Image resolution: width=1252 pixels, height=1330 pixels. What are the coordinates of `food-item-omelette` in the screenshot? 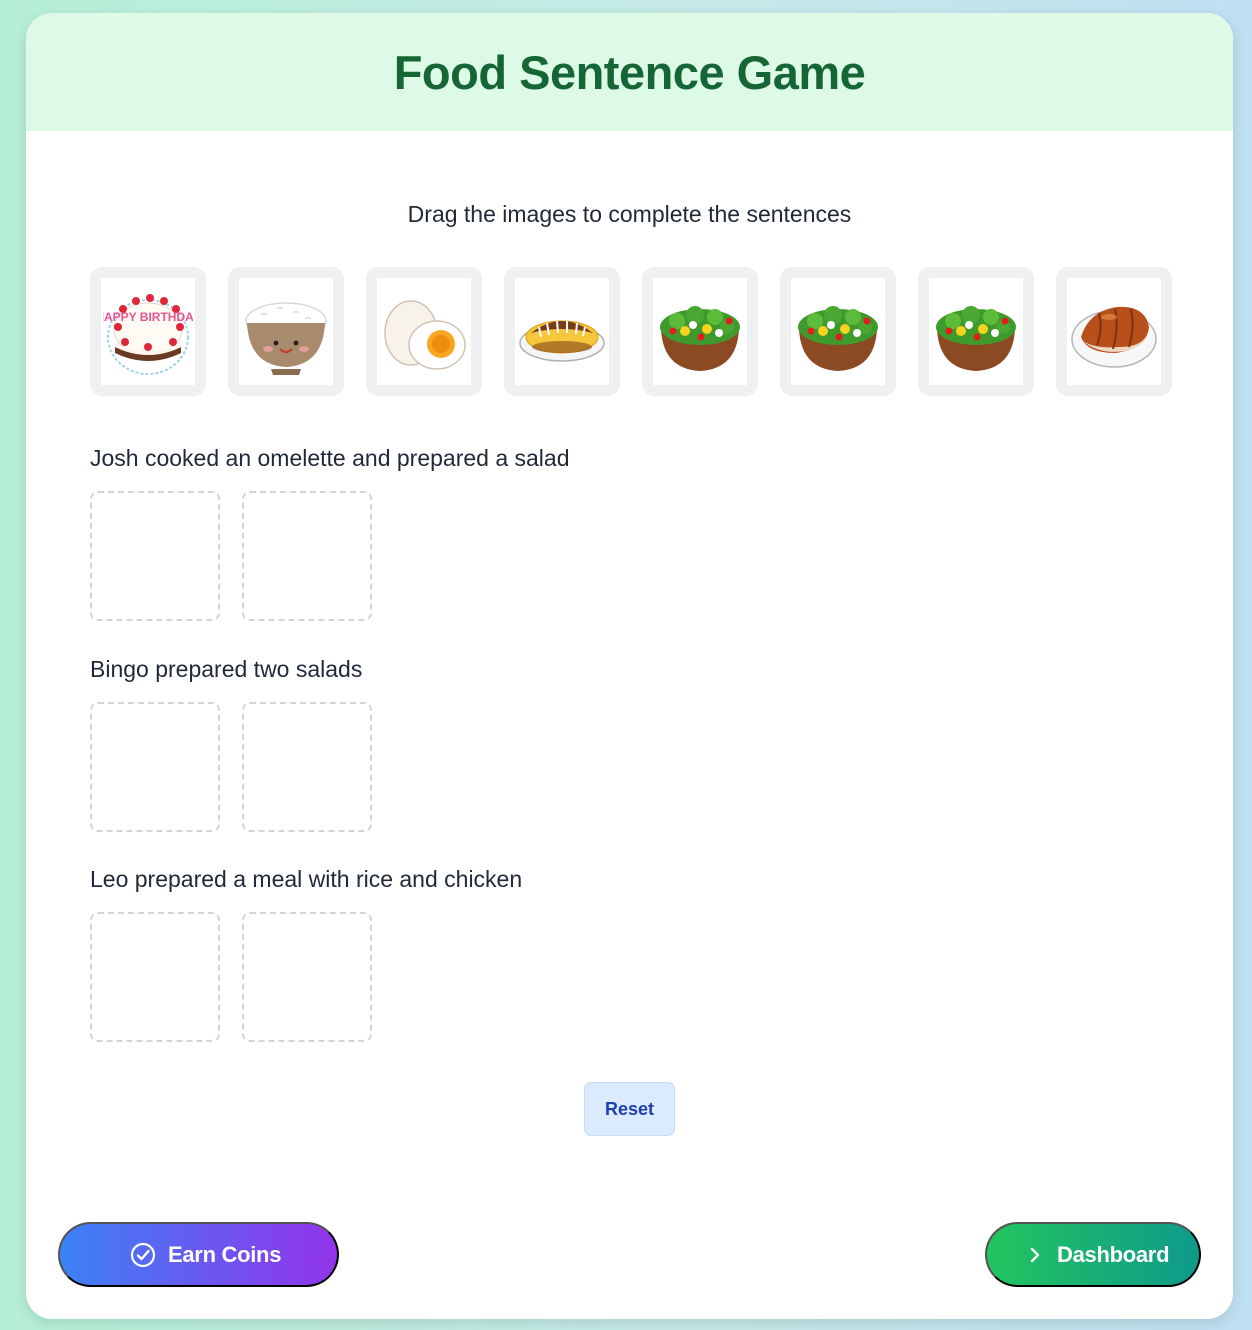 It's located at (562, 331).